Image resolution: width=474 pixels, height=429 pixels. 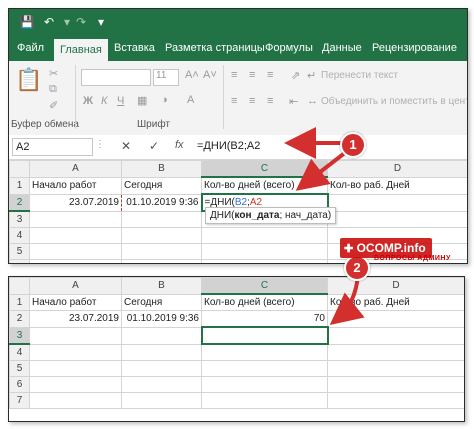 What do you see at coordinates (324, 226) in the screenshot?
I see `annotation-arrows` at bounding box center [324, 226].